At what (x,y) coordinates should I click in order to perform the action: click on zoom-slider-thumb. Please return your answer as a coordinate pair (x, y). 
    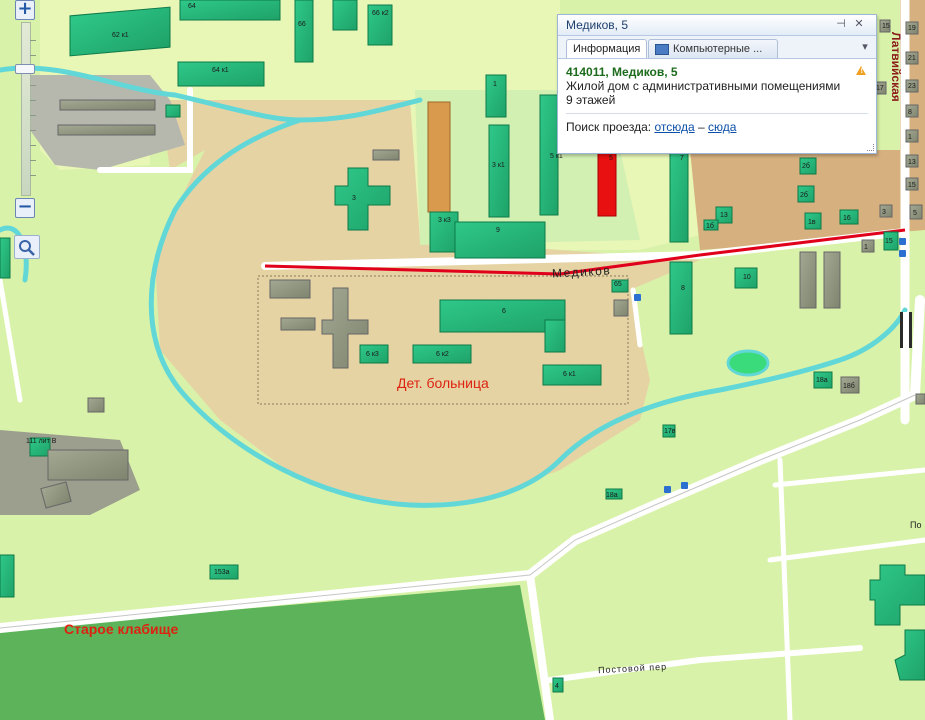
    Looking at the image, I should click on (25, 69).